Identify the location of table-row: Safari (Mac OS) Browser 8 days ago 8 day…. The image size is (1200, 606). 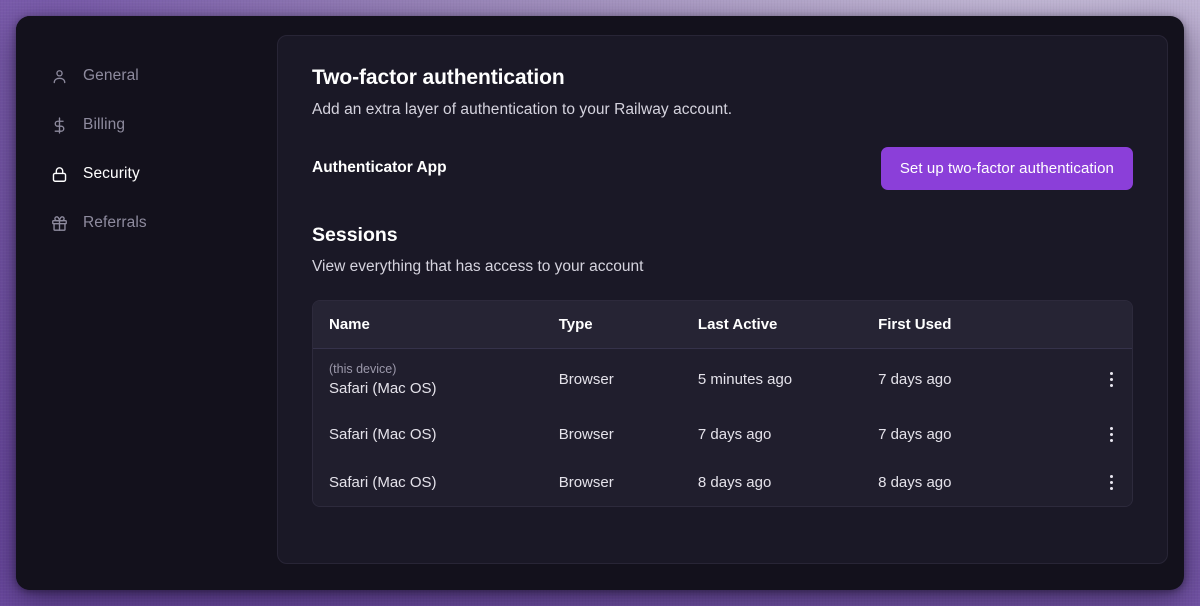
(722, 482).